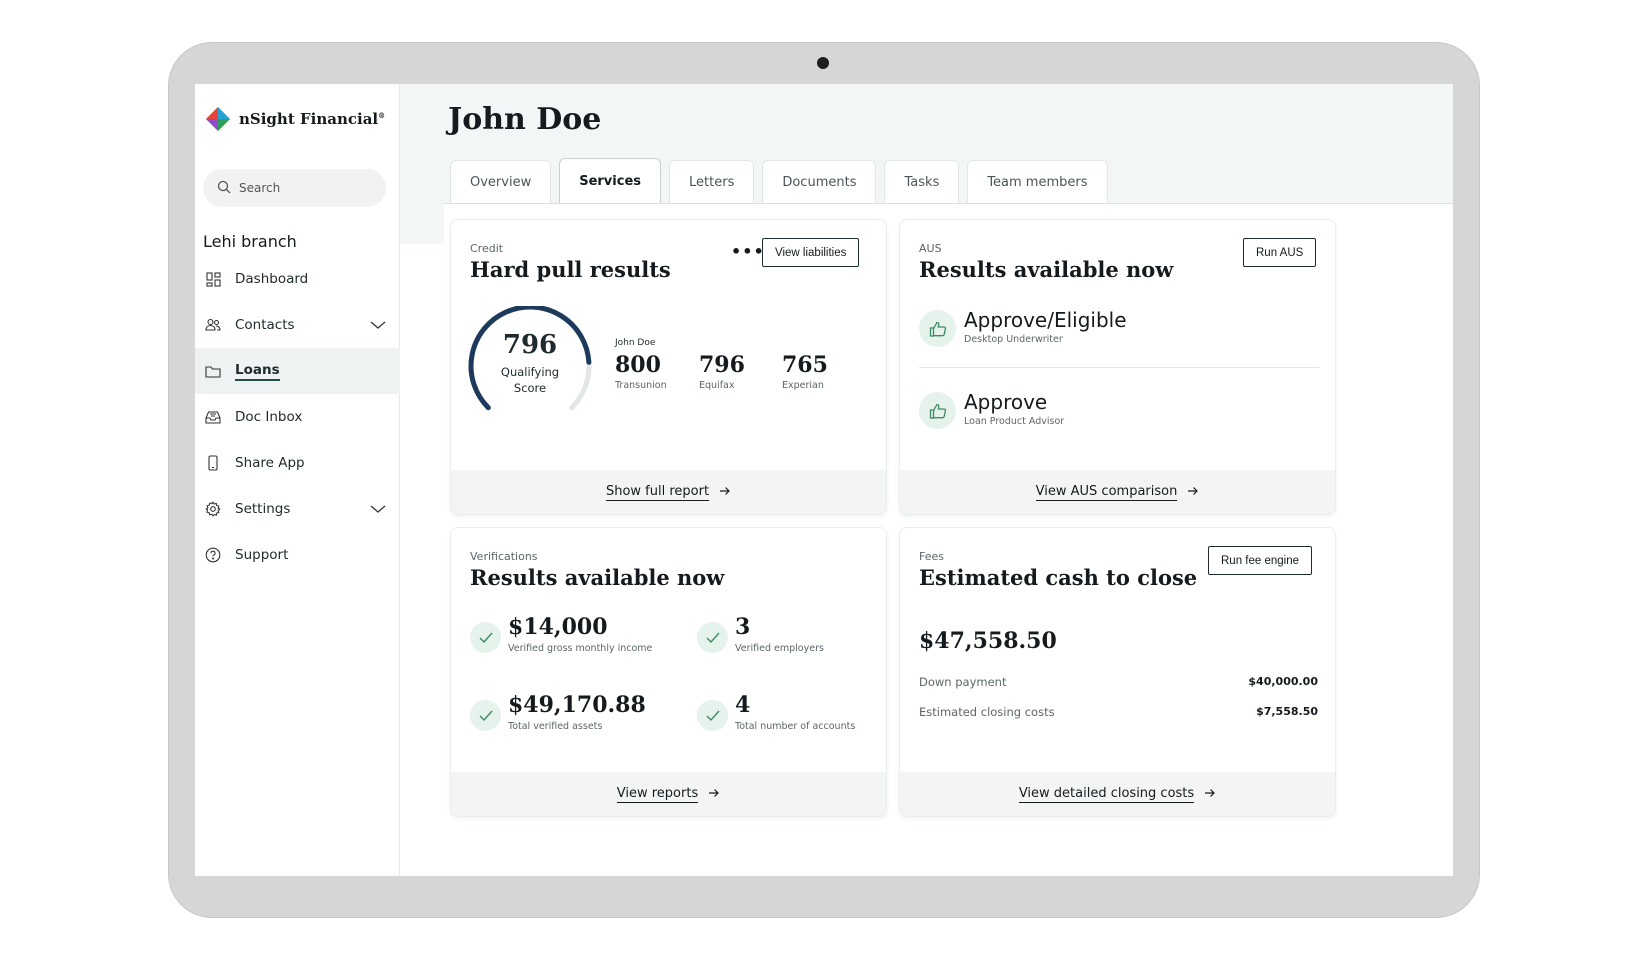 Image resolution: width=1640 pixels, height=955 pixels. What do you see at coordinates (1037, 182) in the screenshot?
I see `tab-team-members: Team members` at bounding box center [1037, 182].